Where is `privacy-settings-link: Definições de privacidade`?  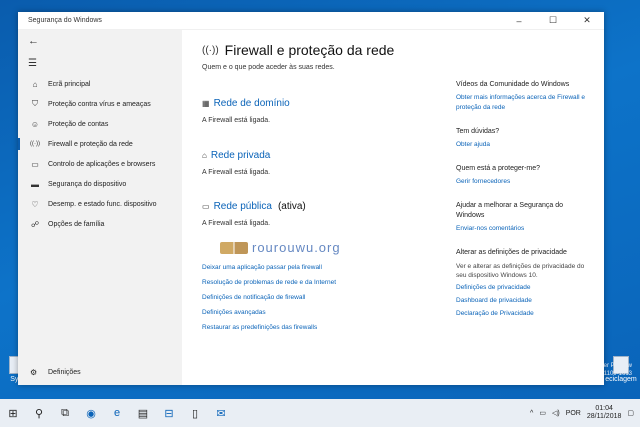
privacy-settings-link: Definições de privacidade is located at coordinates (524, 288).